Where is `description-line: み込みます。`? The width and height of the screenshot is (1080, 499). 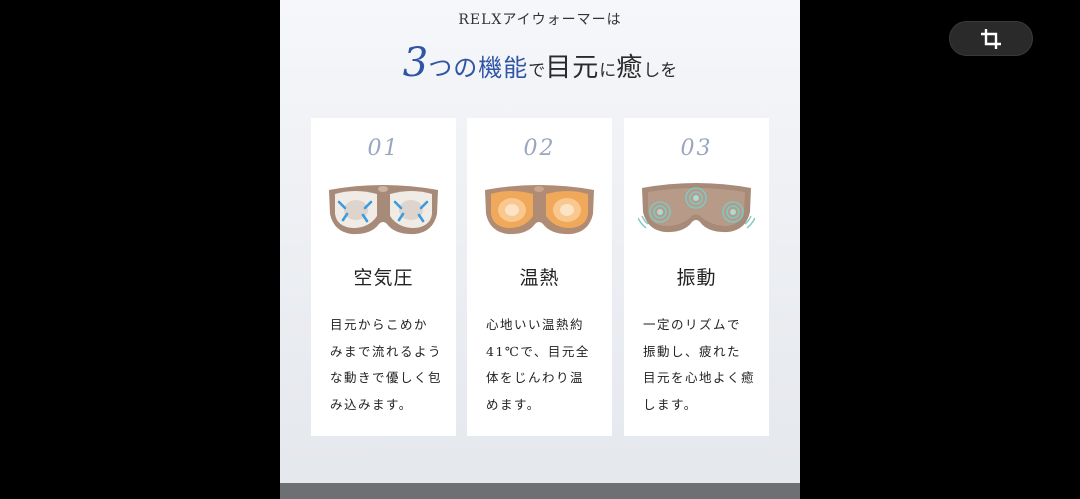 description-line: み込みます。 is located at coordinates (371, 404).